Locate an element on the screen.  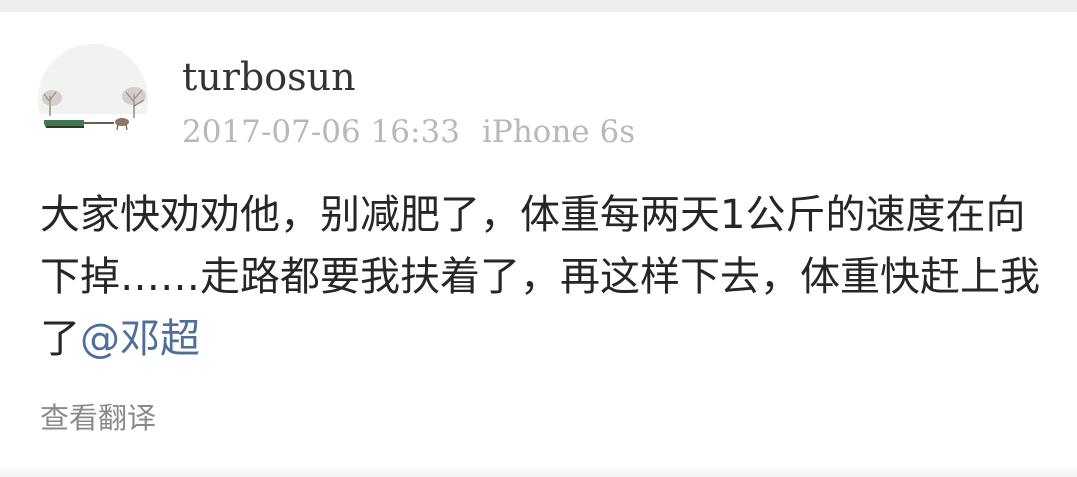
view-translation-link: 查看翻译 is located at coordinates (98, 418).